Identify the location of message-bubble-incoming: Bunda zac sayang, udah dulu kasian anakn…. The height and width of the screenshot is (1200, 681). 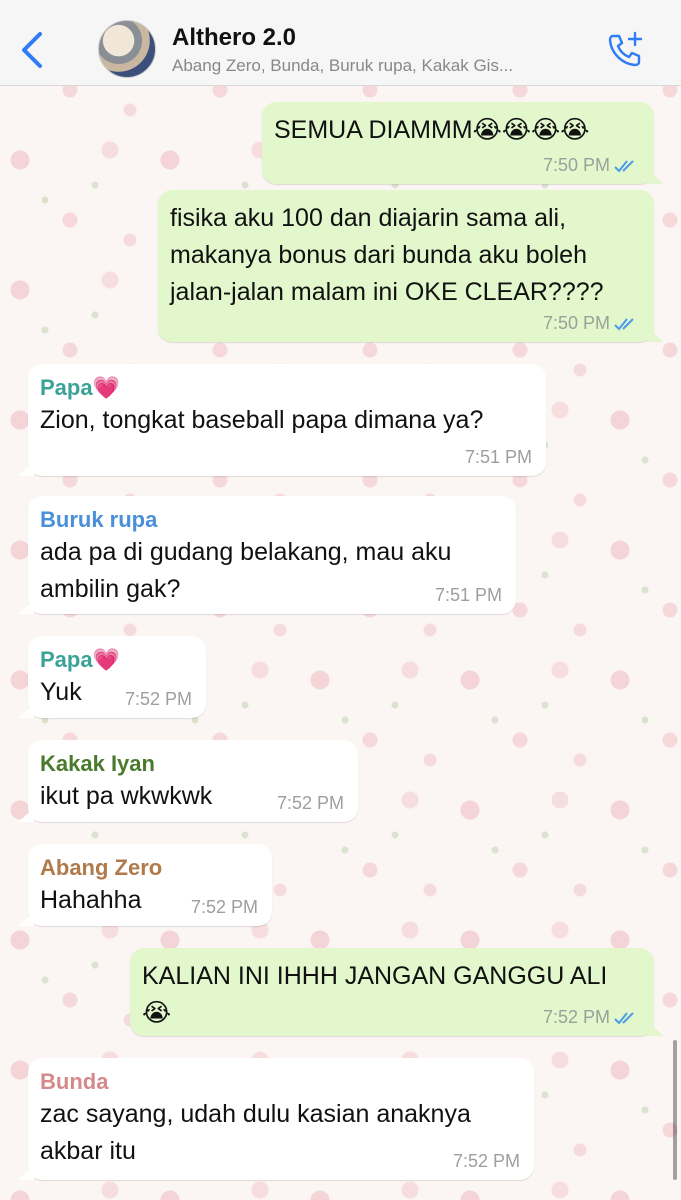
(276, 1119).